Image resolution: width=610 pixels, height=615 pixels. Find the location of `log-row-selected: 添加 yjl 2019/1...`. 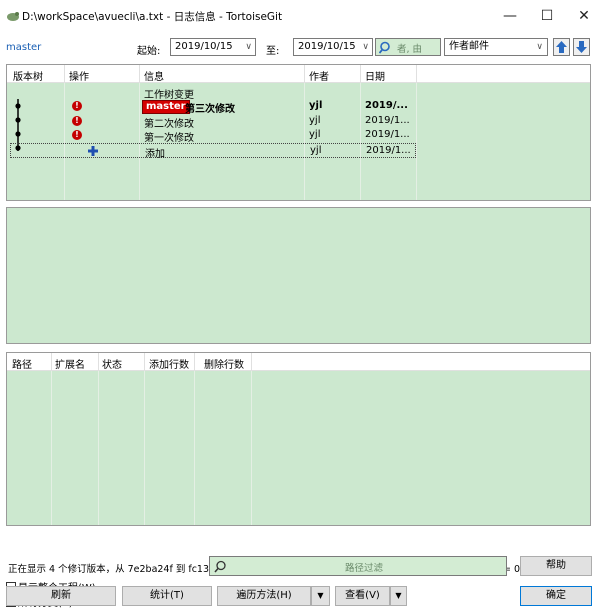

log-row-selected: 添加 yjl 2019/1... is located at coordinates (213, 151).